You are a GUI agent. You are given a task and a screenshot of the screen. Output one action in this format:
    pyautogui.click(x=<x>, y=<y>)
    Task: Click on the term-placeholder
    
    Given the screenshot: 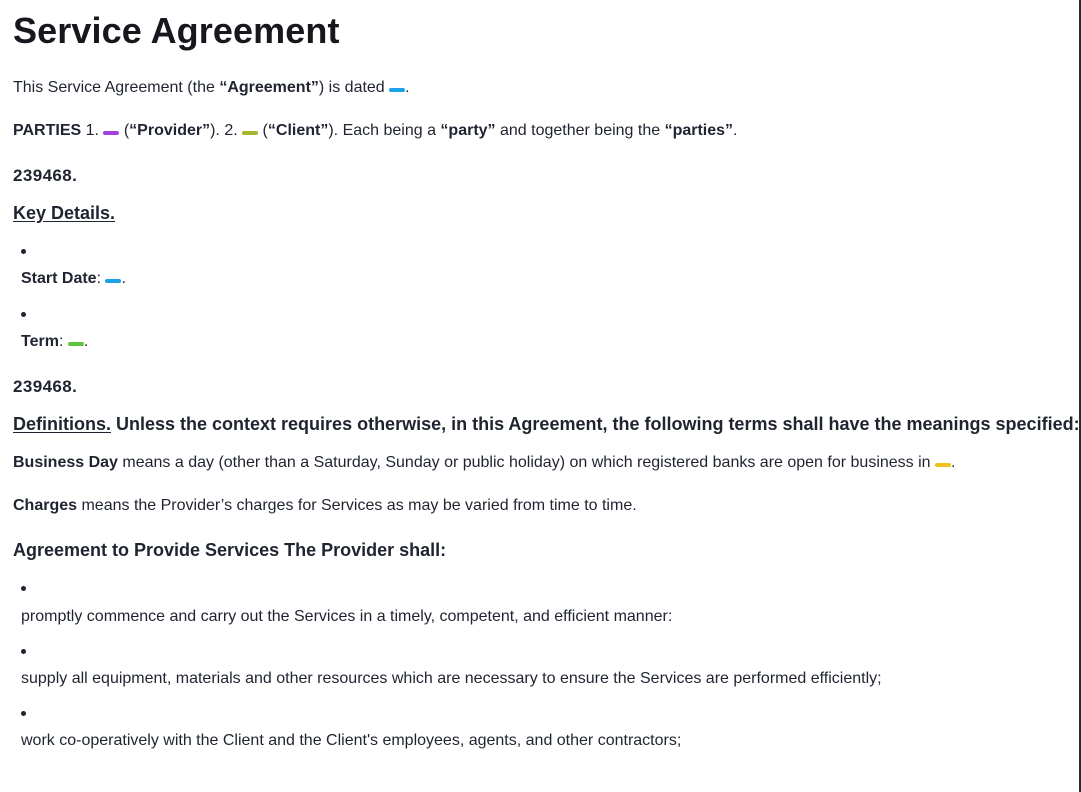 What is the action you would take?
    pyautogui.click(x=75, y=343)
    